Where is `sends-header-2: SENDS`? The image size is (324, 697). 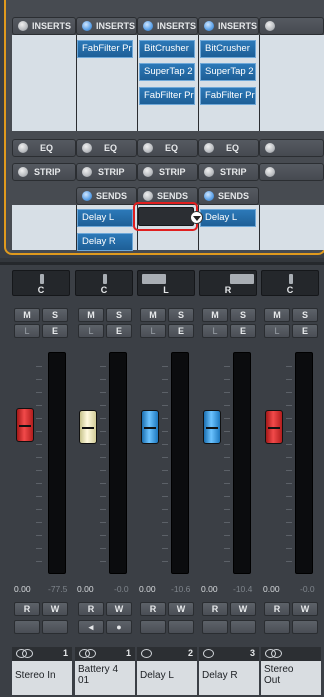 sends-header-2: SENDS is located at coordinates (106, 196).